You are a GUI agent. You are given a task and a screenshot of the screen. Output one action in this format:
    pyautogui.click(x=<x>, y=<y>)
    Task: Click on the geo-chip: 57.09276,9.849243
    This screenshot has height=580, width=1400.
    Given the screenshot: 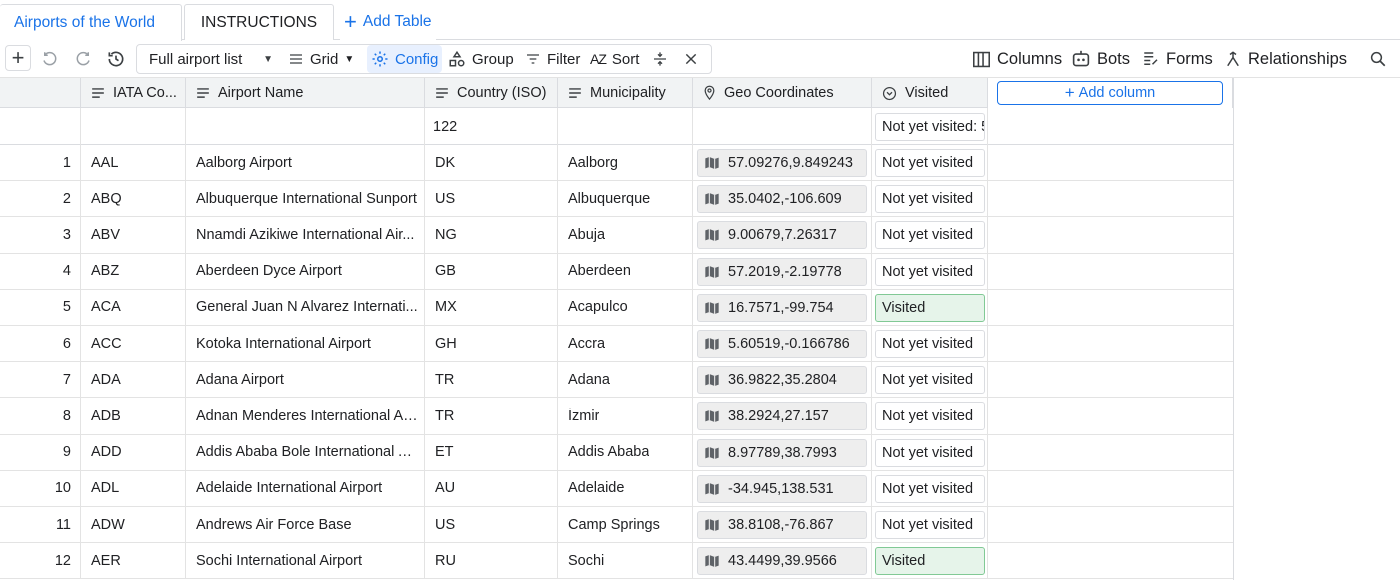 What is the action you would take?
    pyautogui.click(x=782, y=163)
    